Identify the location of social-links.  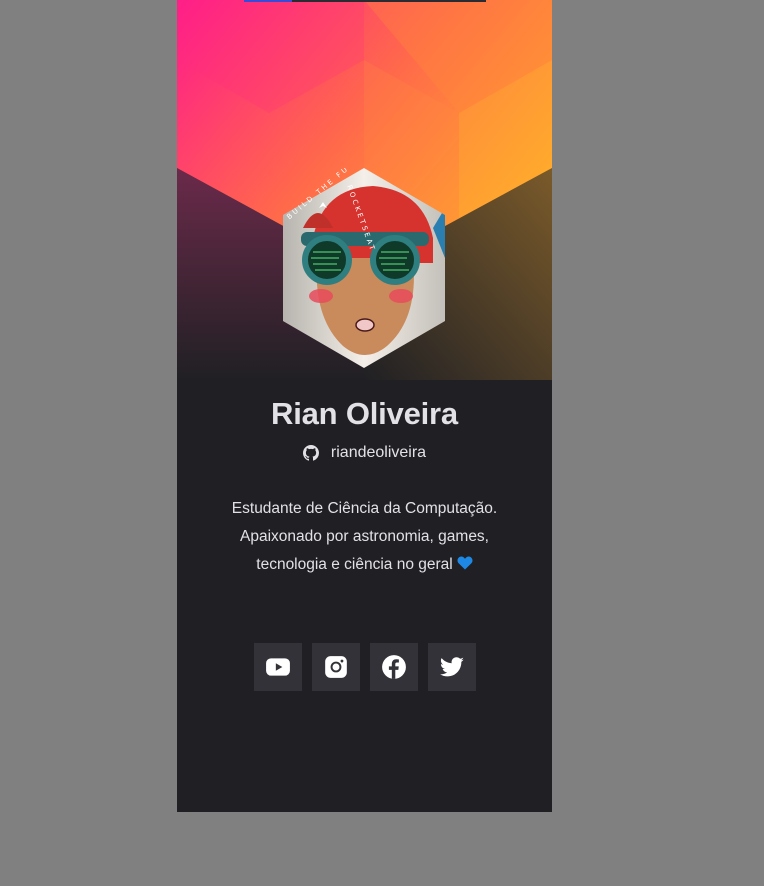
(364, 667).